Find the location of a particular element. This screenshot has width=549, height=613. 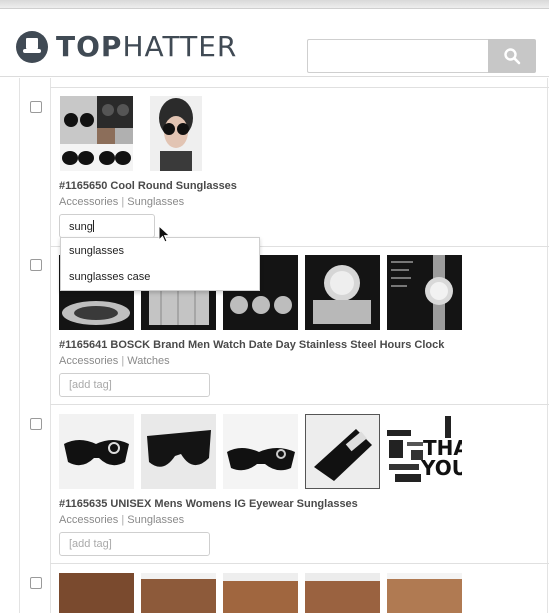

search-button is located at coordinates (512, 56).